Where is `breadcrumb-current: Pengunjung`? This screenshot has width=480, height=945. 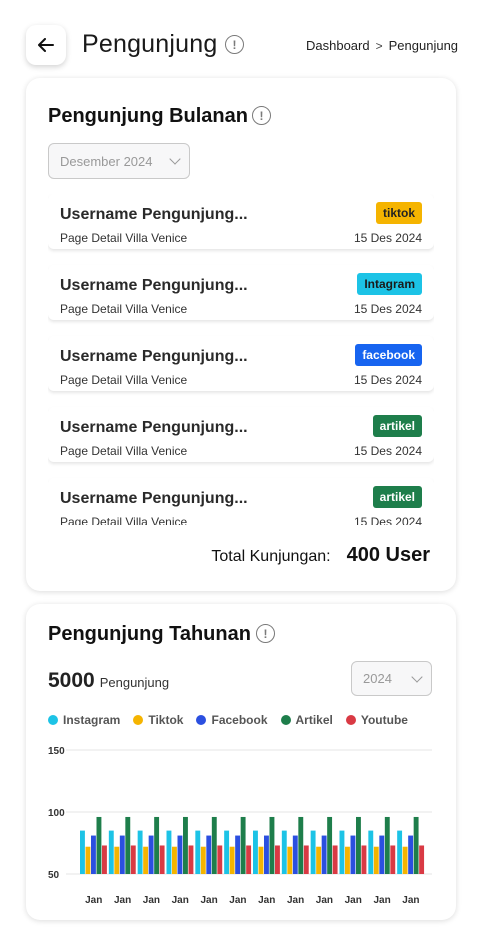
breadcrumb-current: Pengunjung is located at coordinates (423, 45).